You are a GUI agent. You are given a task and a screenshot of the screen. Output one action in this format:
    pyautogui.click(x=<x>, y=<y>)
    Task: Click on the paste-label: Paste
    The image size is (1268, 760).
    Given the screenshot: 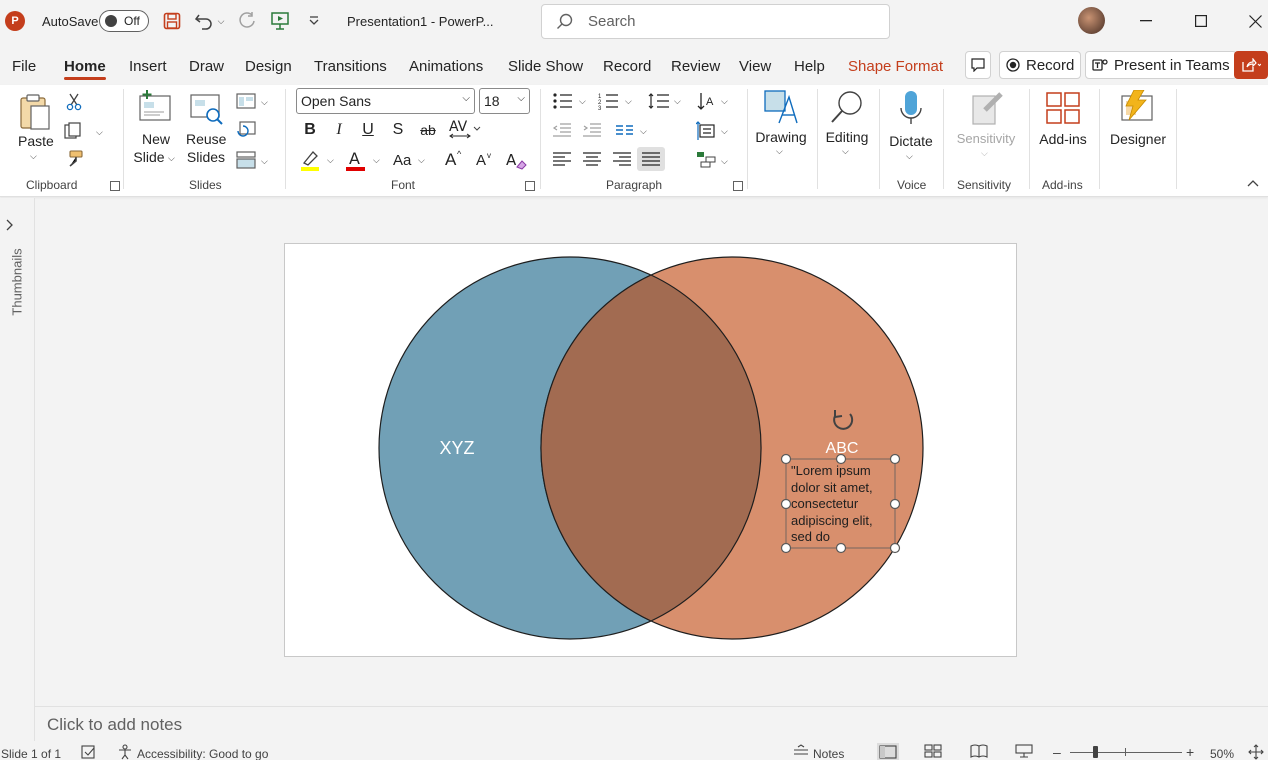 What is the action you would take?
    pyautogui.click(x=36, y=141)
    